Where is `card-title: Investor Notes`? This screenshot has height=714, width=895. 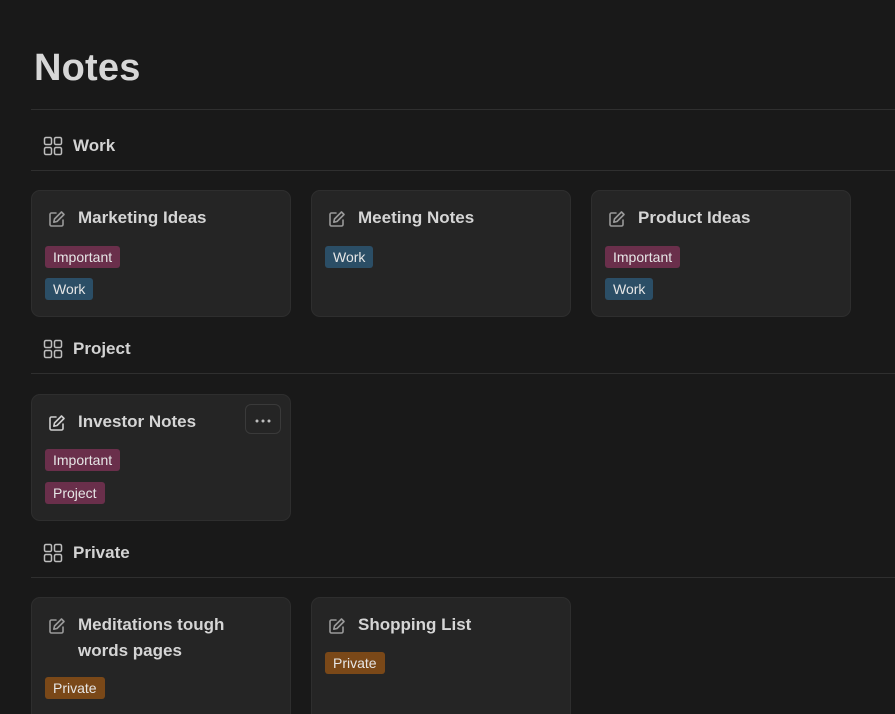 card-title: Investor Notes is located at coordinates (137, 421).